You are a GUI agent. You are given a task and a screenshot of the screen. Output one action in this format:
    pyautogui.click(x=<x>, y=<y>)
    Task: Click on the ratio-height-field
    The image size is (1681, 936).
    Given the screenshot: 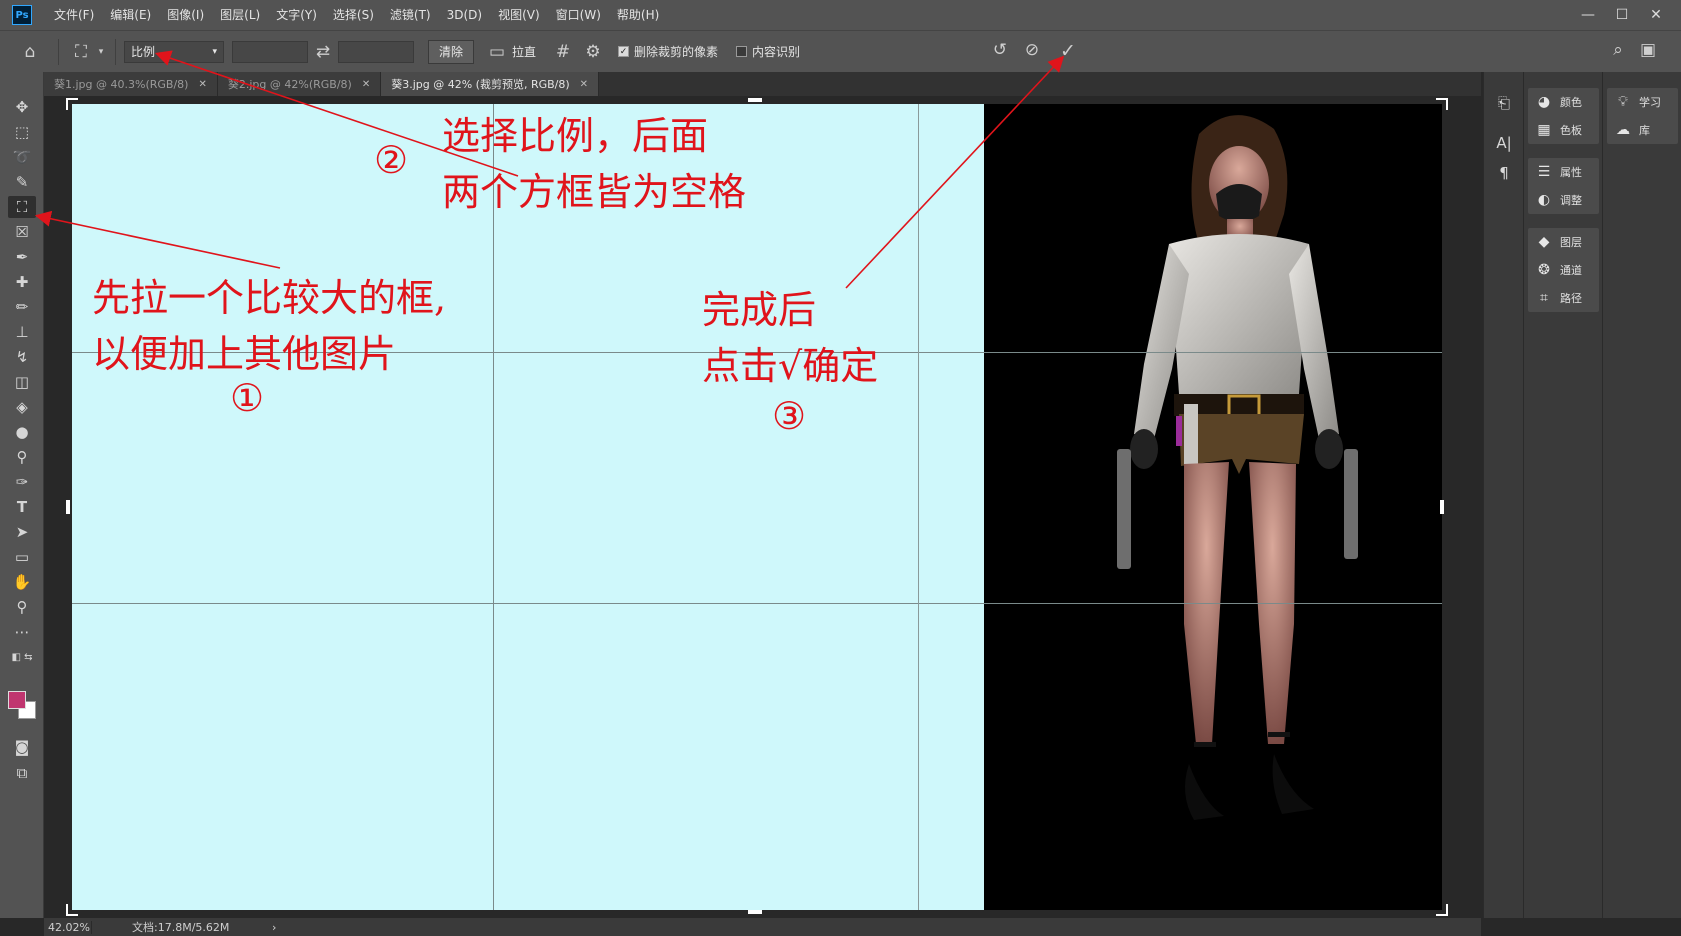 What is the action you would take?
    pyautogui.click(x=376, y=51)
    